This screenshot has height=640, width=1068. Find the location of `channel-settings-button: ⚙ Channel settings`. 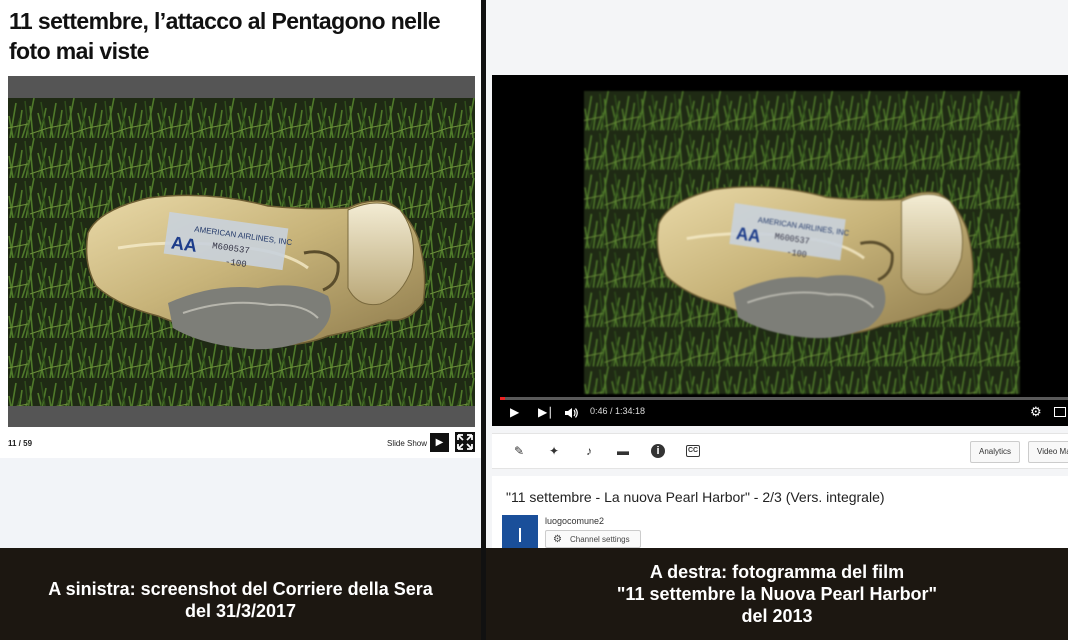

channel-settings-button: ⚙ Channel settings is located at coordinates (593, 539).